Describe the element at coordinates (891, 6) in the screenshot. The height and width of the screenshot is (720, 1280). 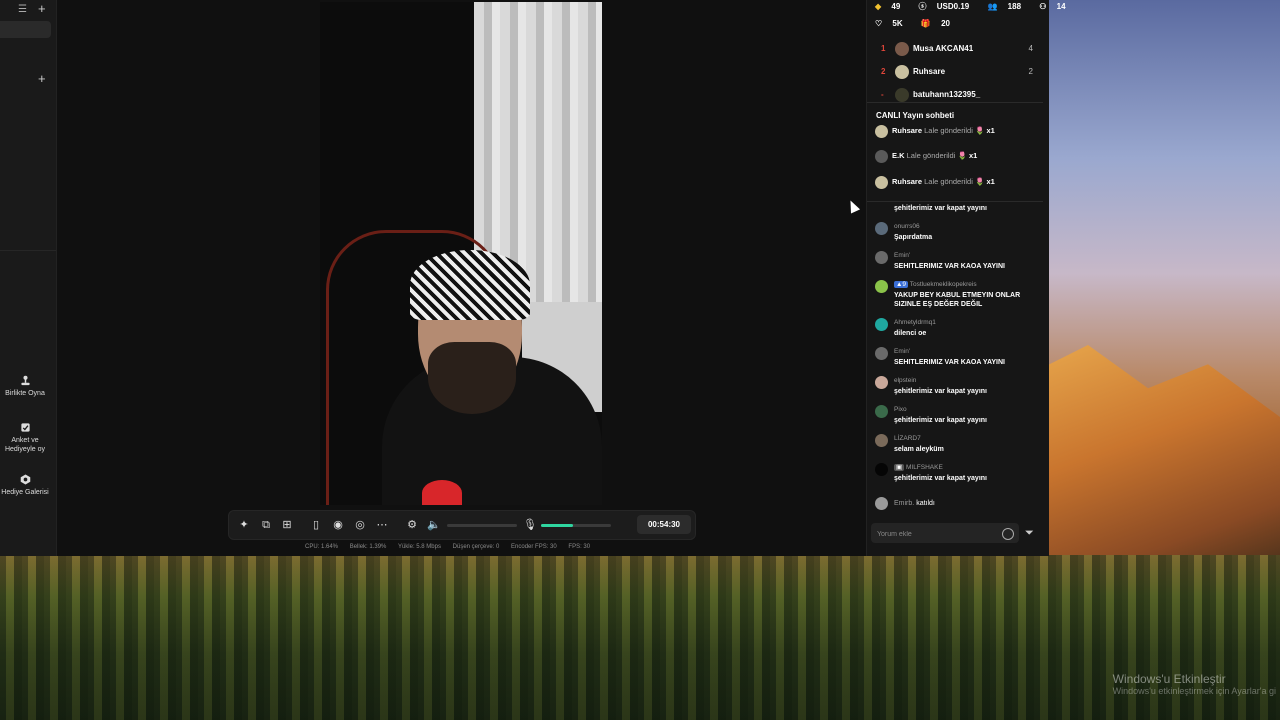
I see `diamond-stat: ◆ 49` at that location.